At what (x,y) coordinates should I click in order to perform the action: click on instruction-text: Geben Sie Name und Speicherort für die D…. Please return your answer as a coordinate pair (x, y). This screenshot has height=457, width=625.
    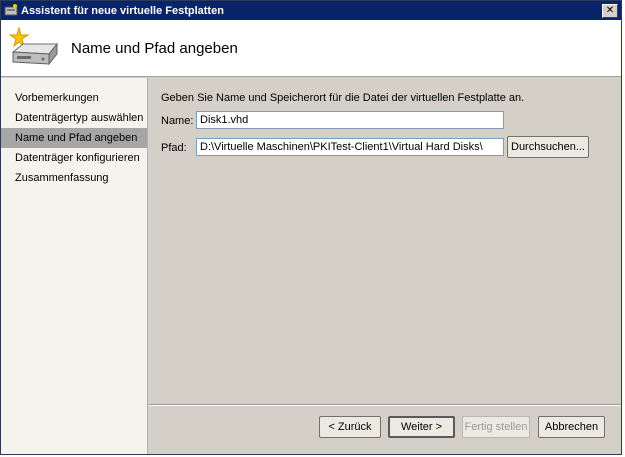
    Looking at the image, I should click on (343, 98).